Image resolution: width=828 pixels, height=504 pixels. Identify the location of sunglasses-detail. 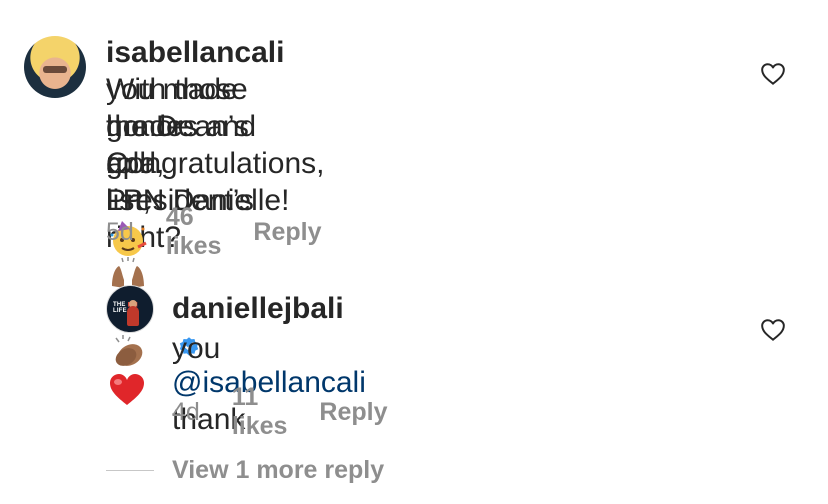
(55, 69).